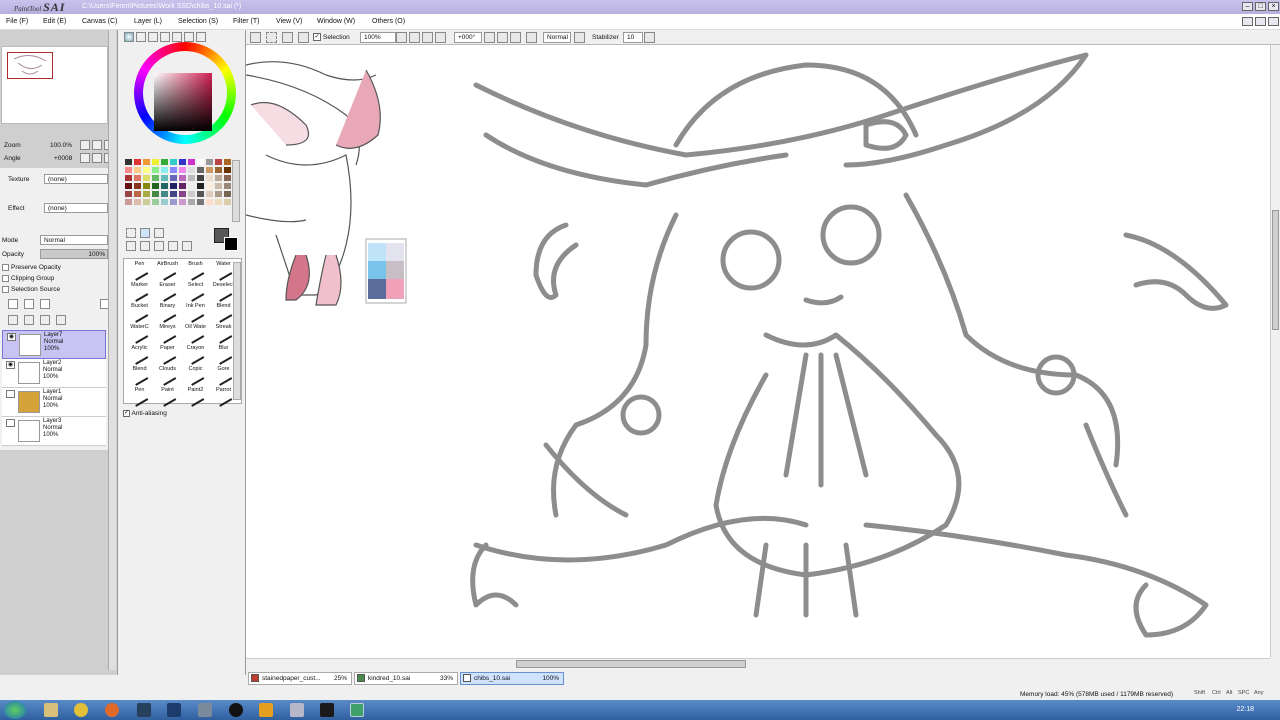 The width and height of the screenshot is (1280, 720). What do you see at coordinates (236, 191) in the screenshot?
I see `swatch-scrollbar` at bounding box center [236, 191].